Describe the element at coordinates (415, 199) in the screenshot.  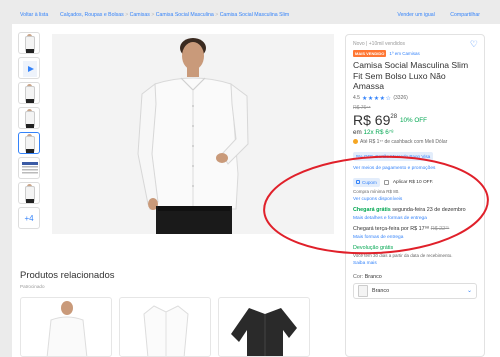
I see `available-coupons-link: Ver cupons disponíveis` at that location.